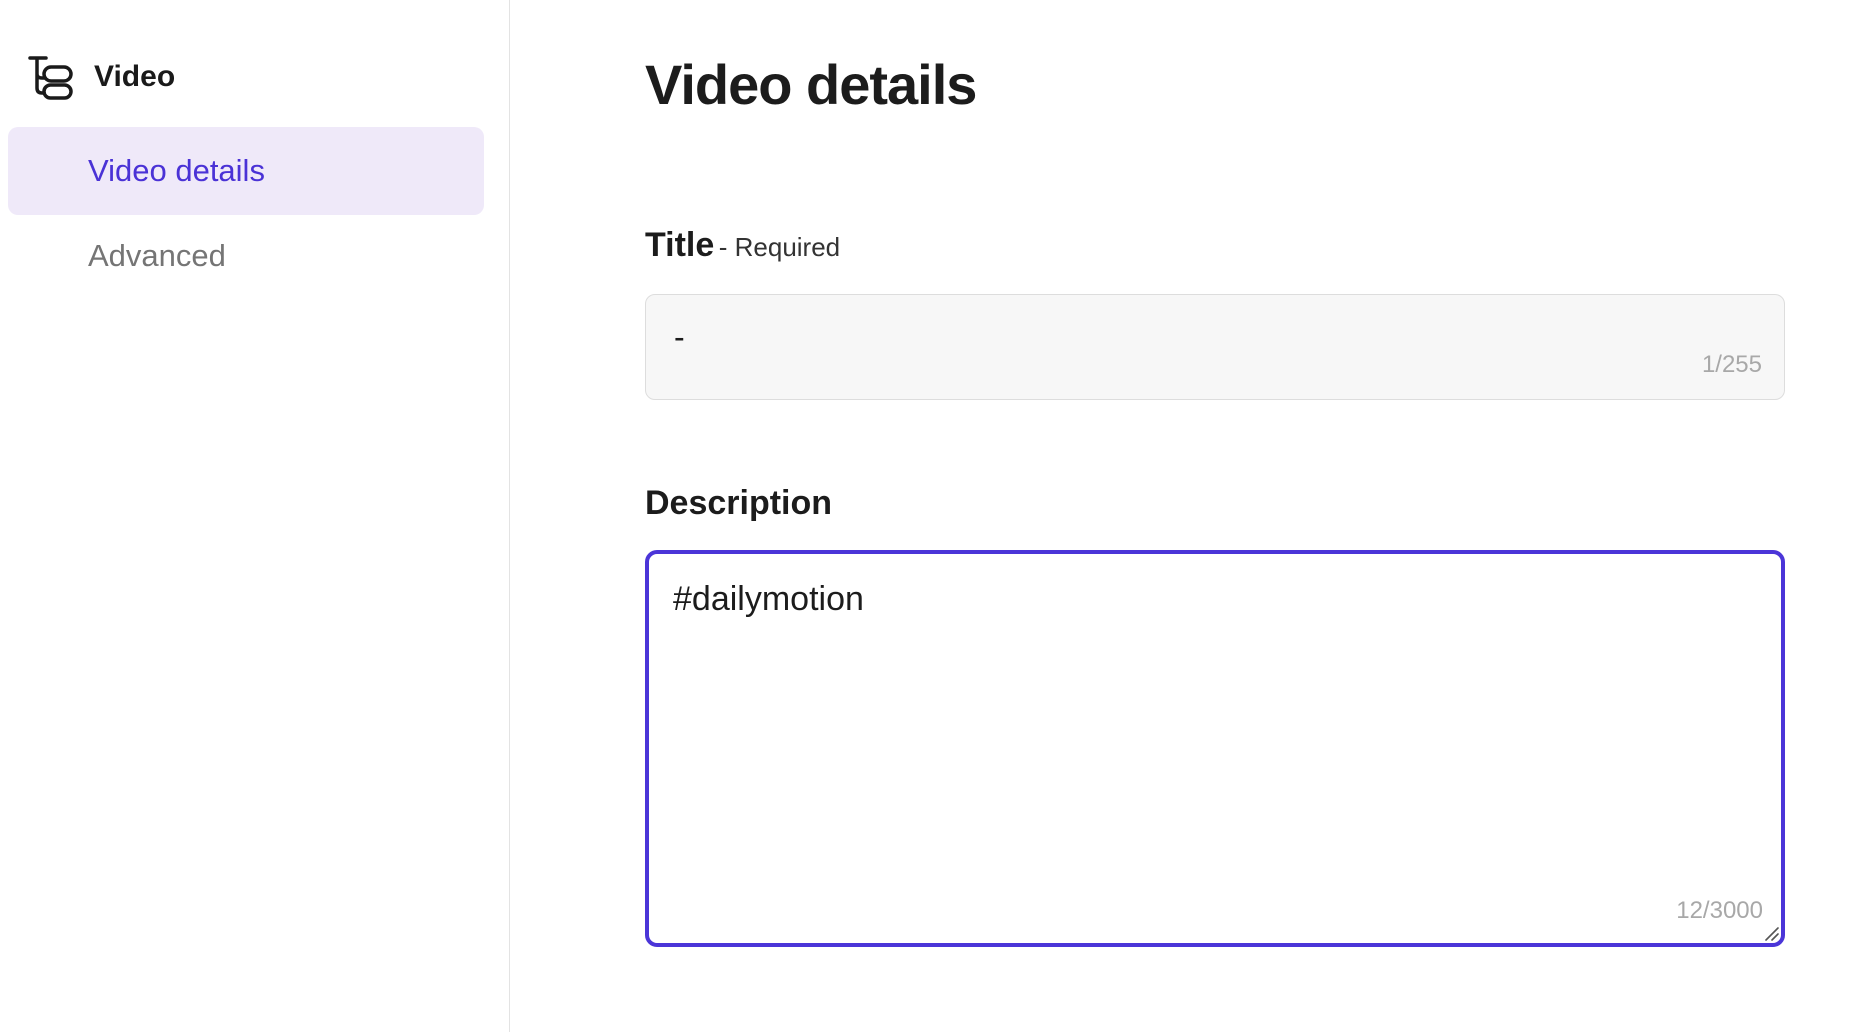  I want to click on description-char-counter: 12/3000, so click(1719, 910).